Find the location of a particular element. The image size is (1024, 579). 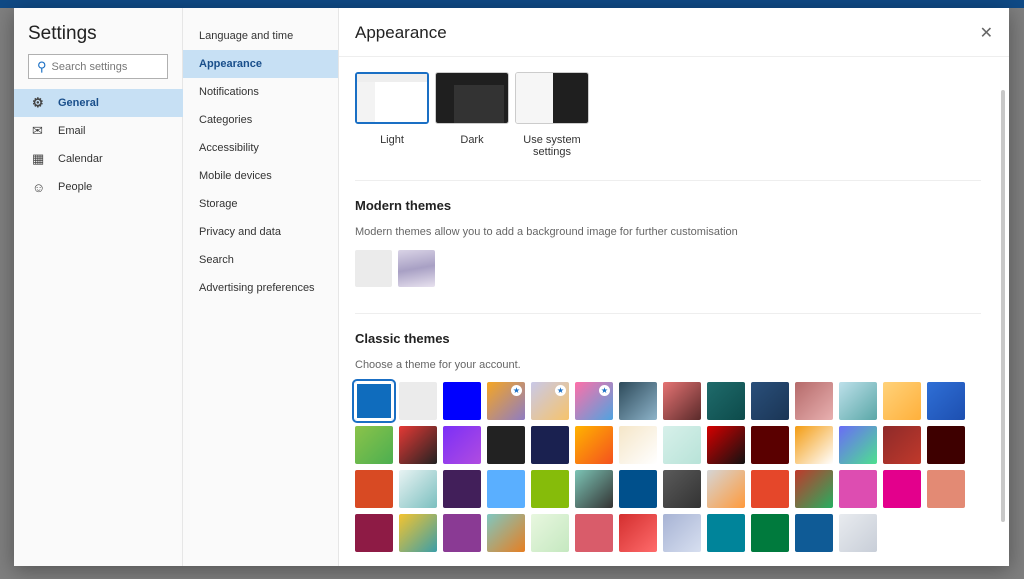

subnav-item: Privacy and data is located at coordinates (260, 232).